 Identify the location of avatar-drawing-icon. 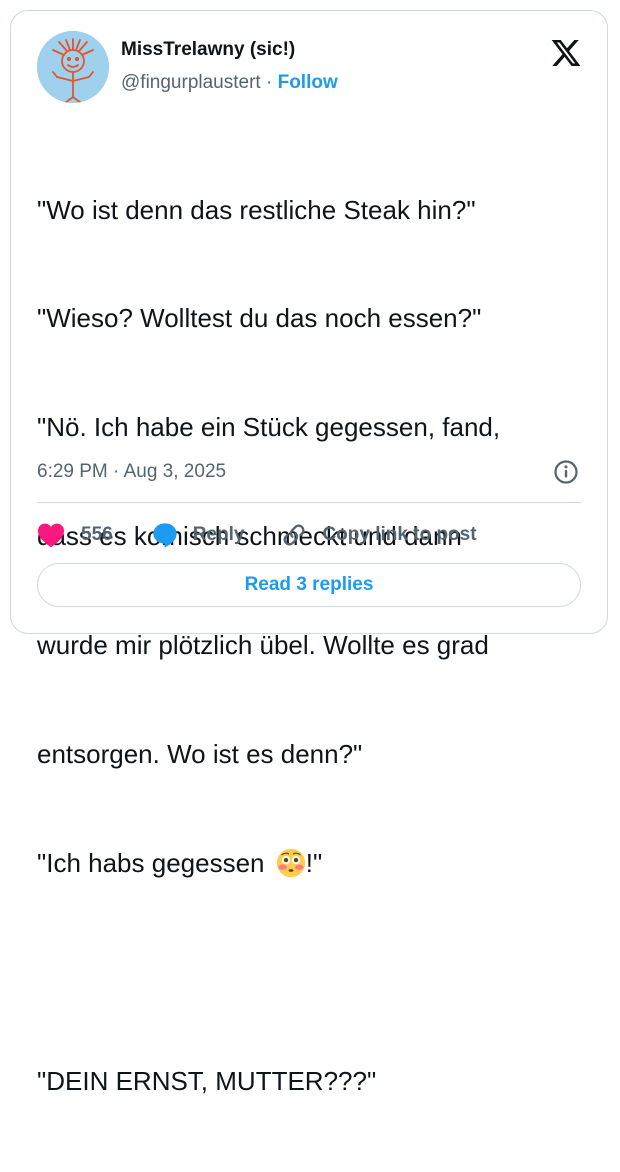
(73, 67).